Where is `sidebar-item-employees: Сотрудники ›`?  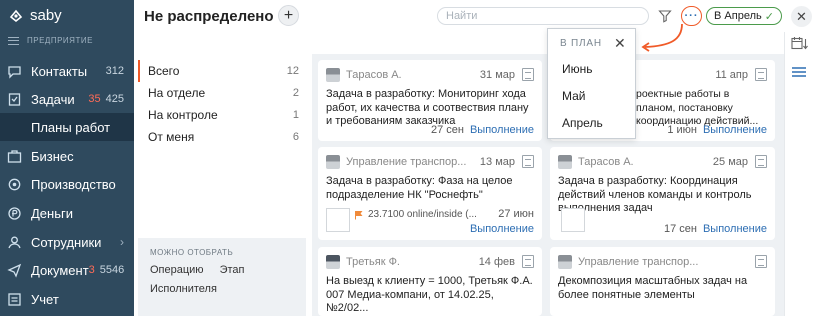
sidebar-item-employees: Сотрудники › is located at coordinates (67, 242).